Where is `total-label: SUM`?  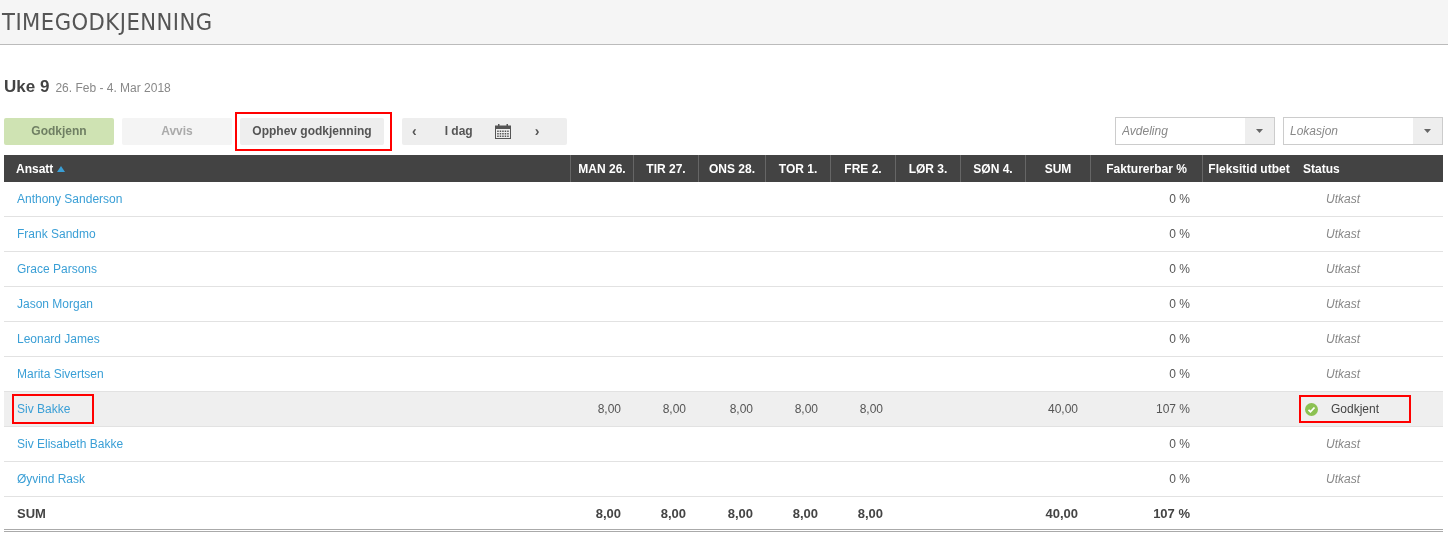 total-label: SUM is located at coordinates (31, 513).